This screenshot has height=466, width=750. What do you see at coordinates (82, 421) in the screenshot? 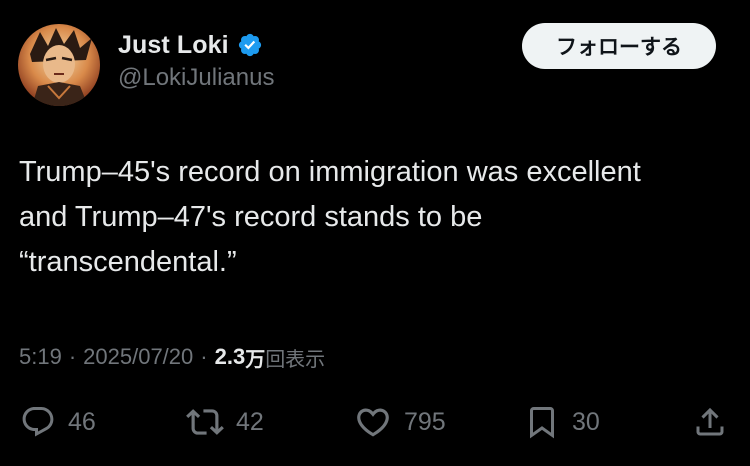
I see `reply-count: 46` at bounding box center [82, 421].